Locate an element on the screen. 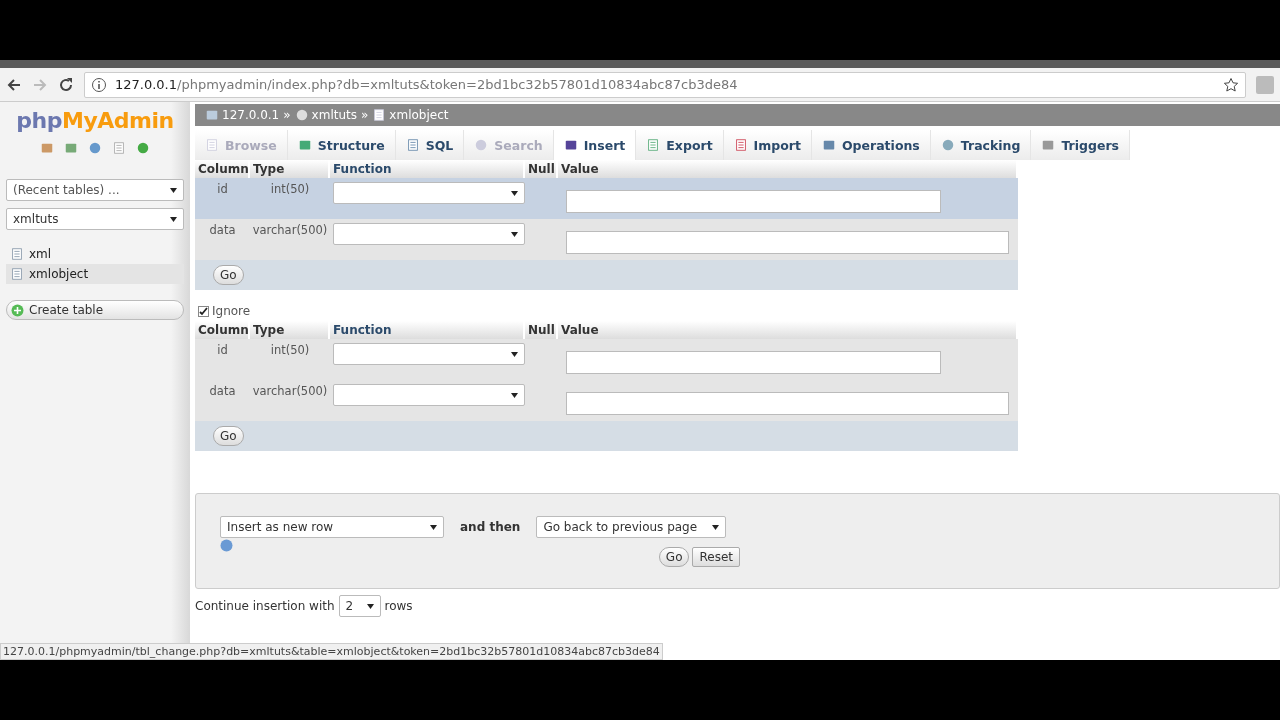 The image size is (1280, 720). breadcrumb-link: xmltuts is located at coordinates (325, 115).